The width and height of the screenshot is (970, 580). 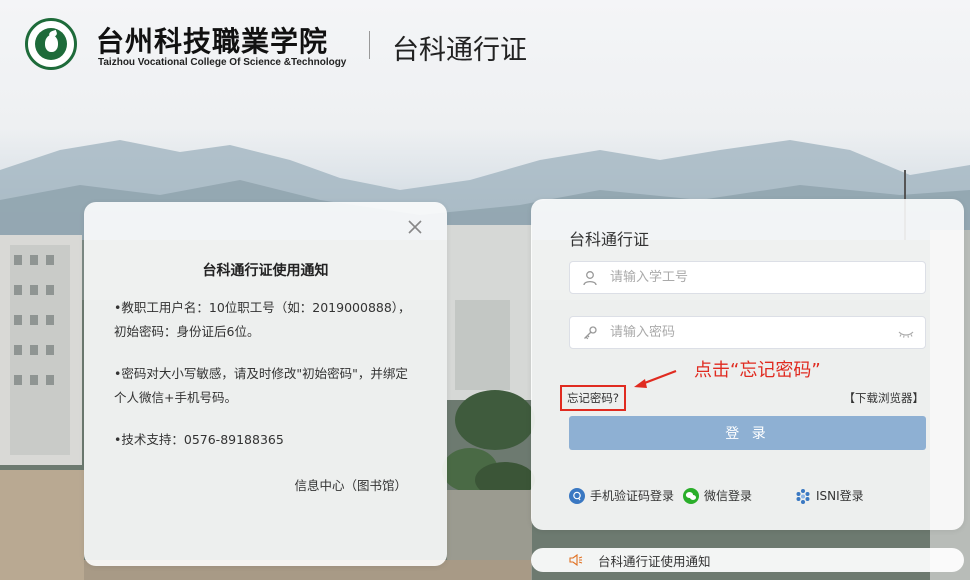 I want to click on isni-icon, so click(x=803, y=496).